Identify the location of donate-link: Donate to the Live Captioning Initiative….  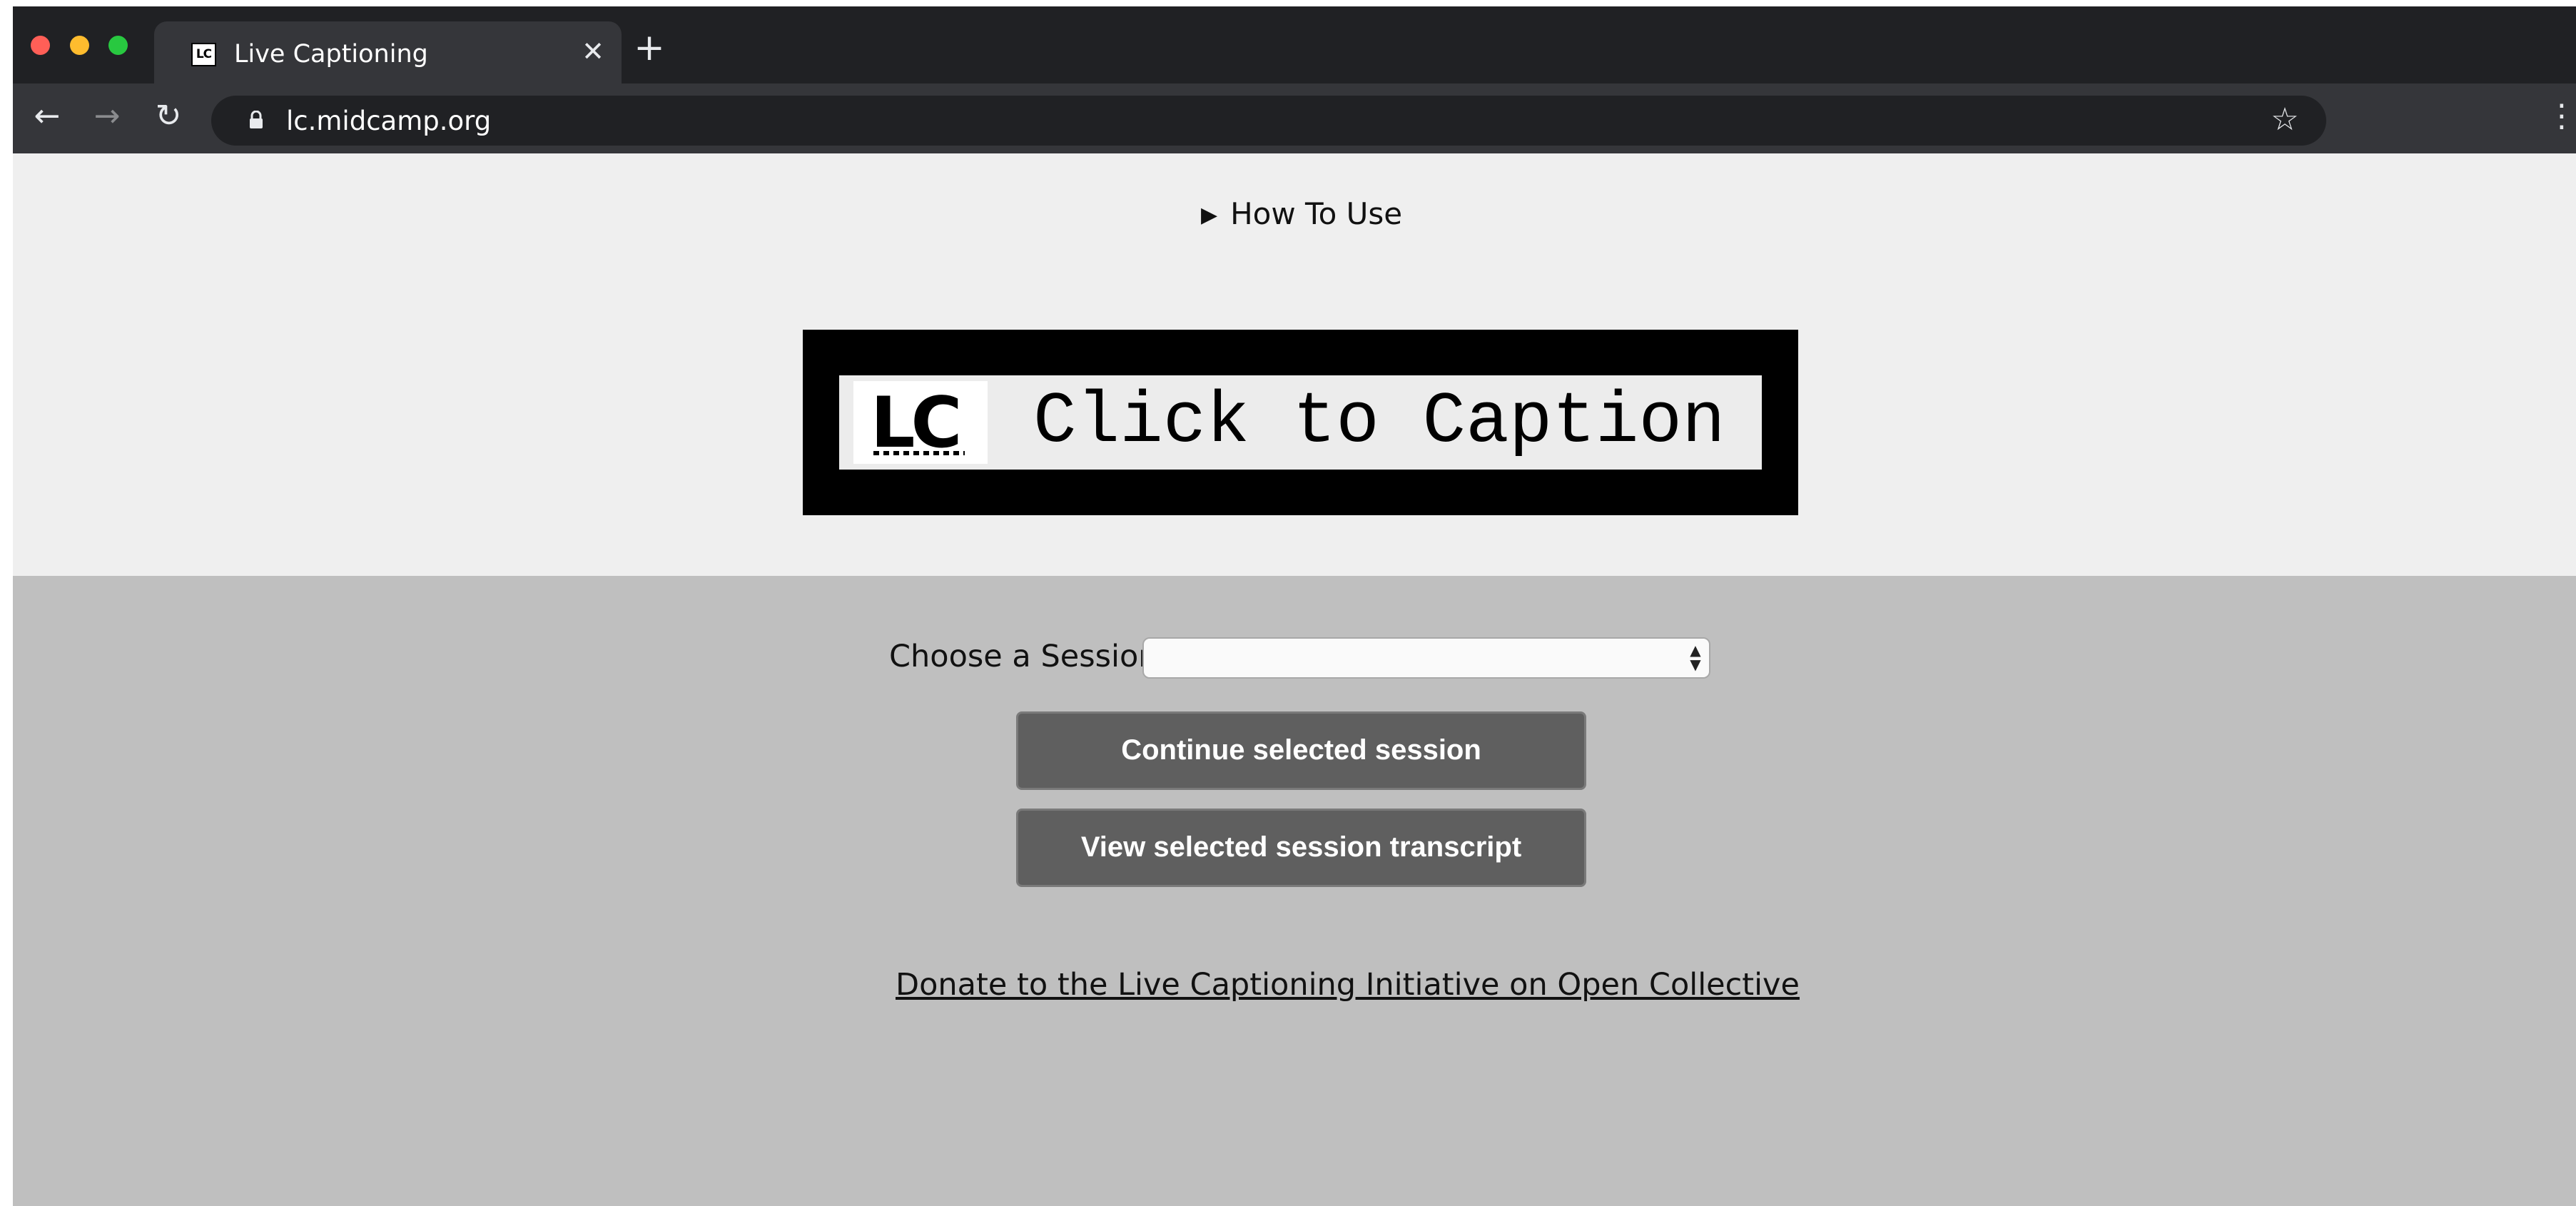
(1348, 985).